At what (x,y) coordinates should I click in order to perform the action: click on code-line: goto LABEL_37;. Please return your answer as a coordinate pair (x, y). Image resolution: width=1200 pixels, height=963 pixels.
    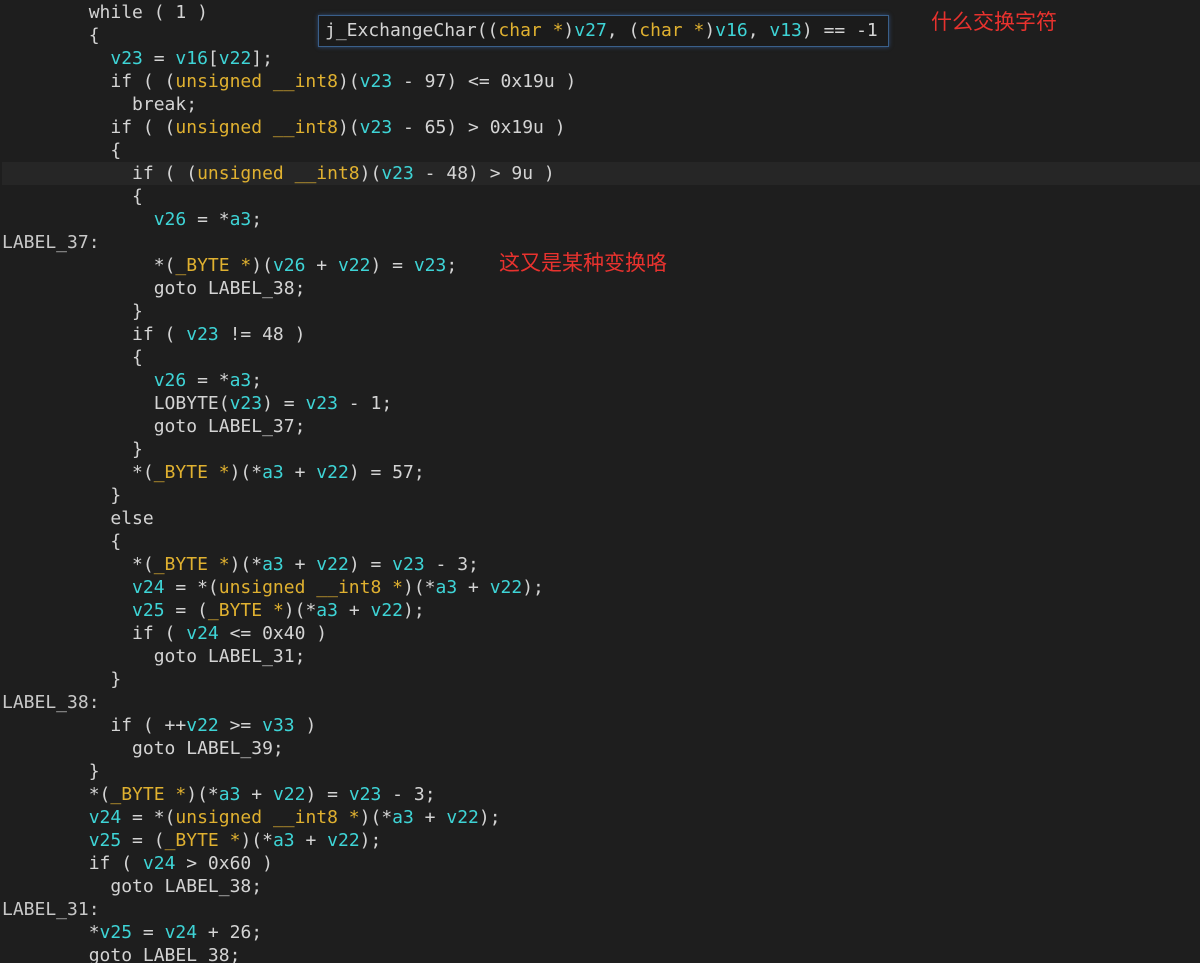
    Looking at the image, I should click on (601, 426).